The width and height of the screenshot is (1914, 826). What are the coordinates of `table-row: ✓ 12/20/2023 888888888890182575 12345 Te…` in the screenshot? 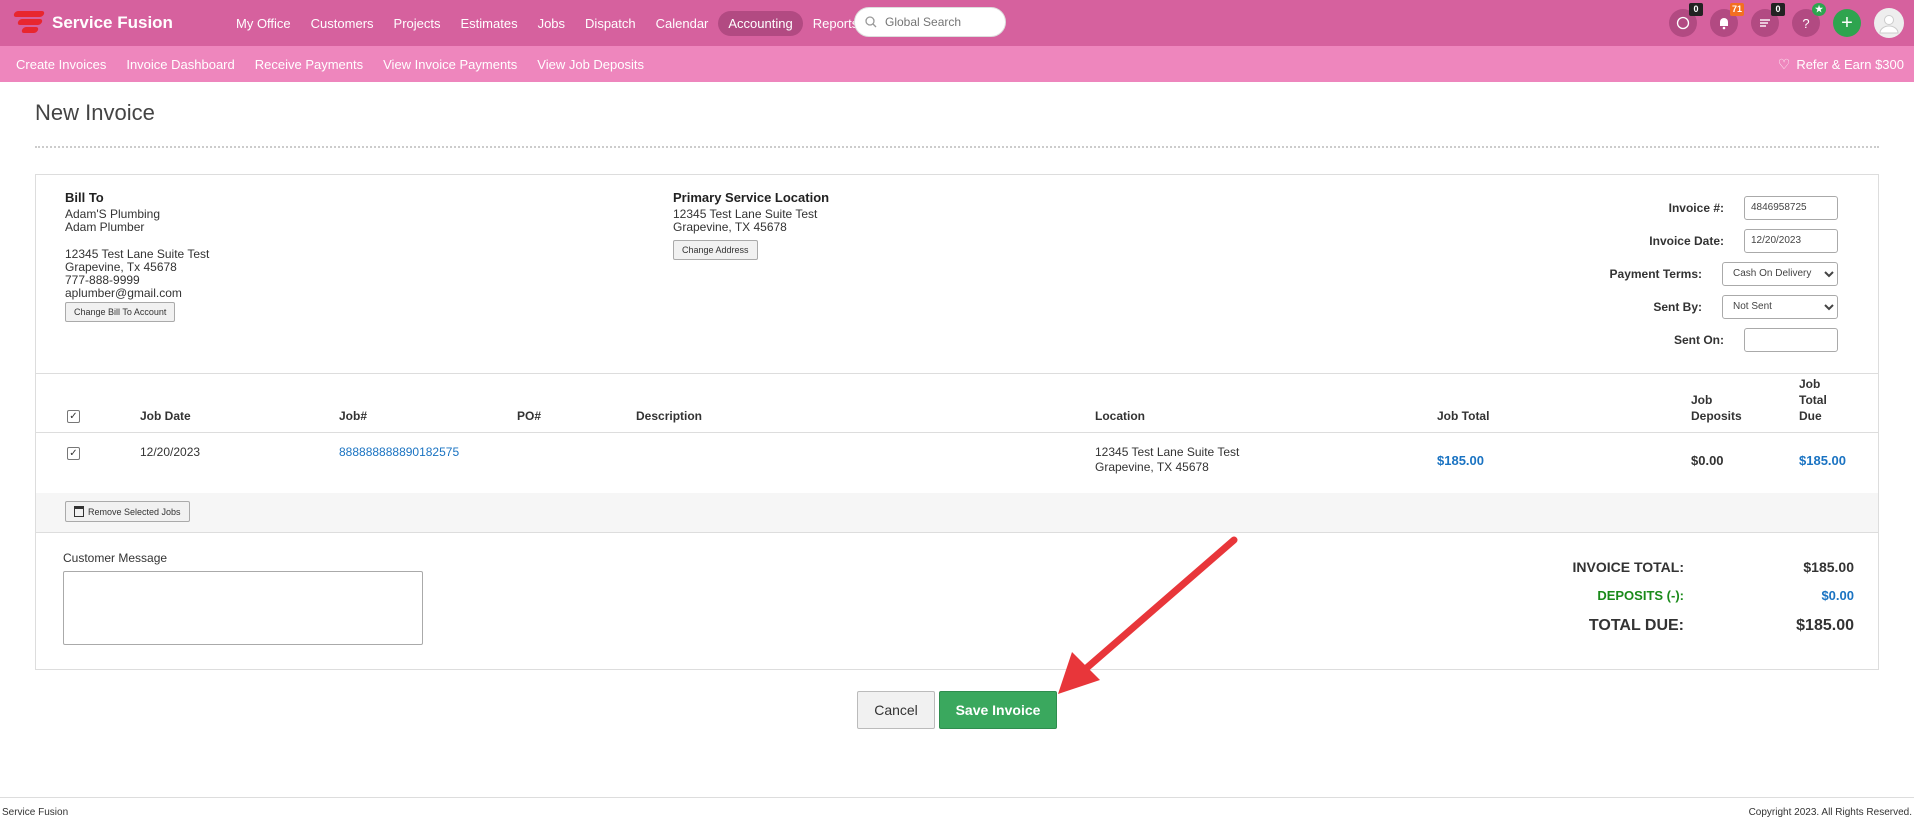 It's located at (957, 461).